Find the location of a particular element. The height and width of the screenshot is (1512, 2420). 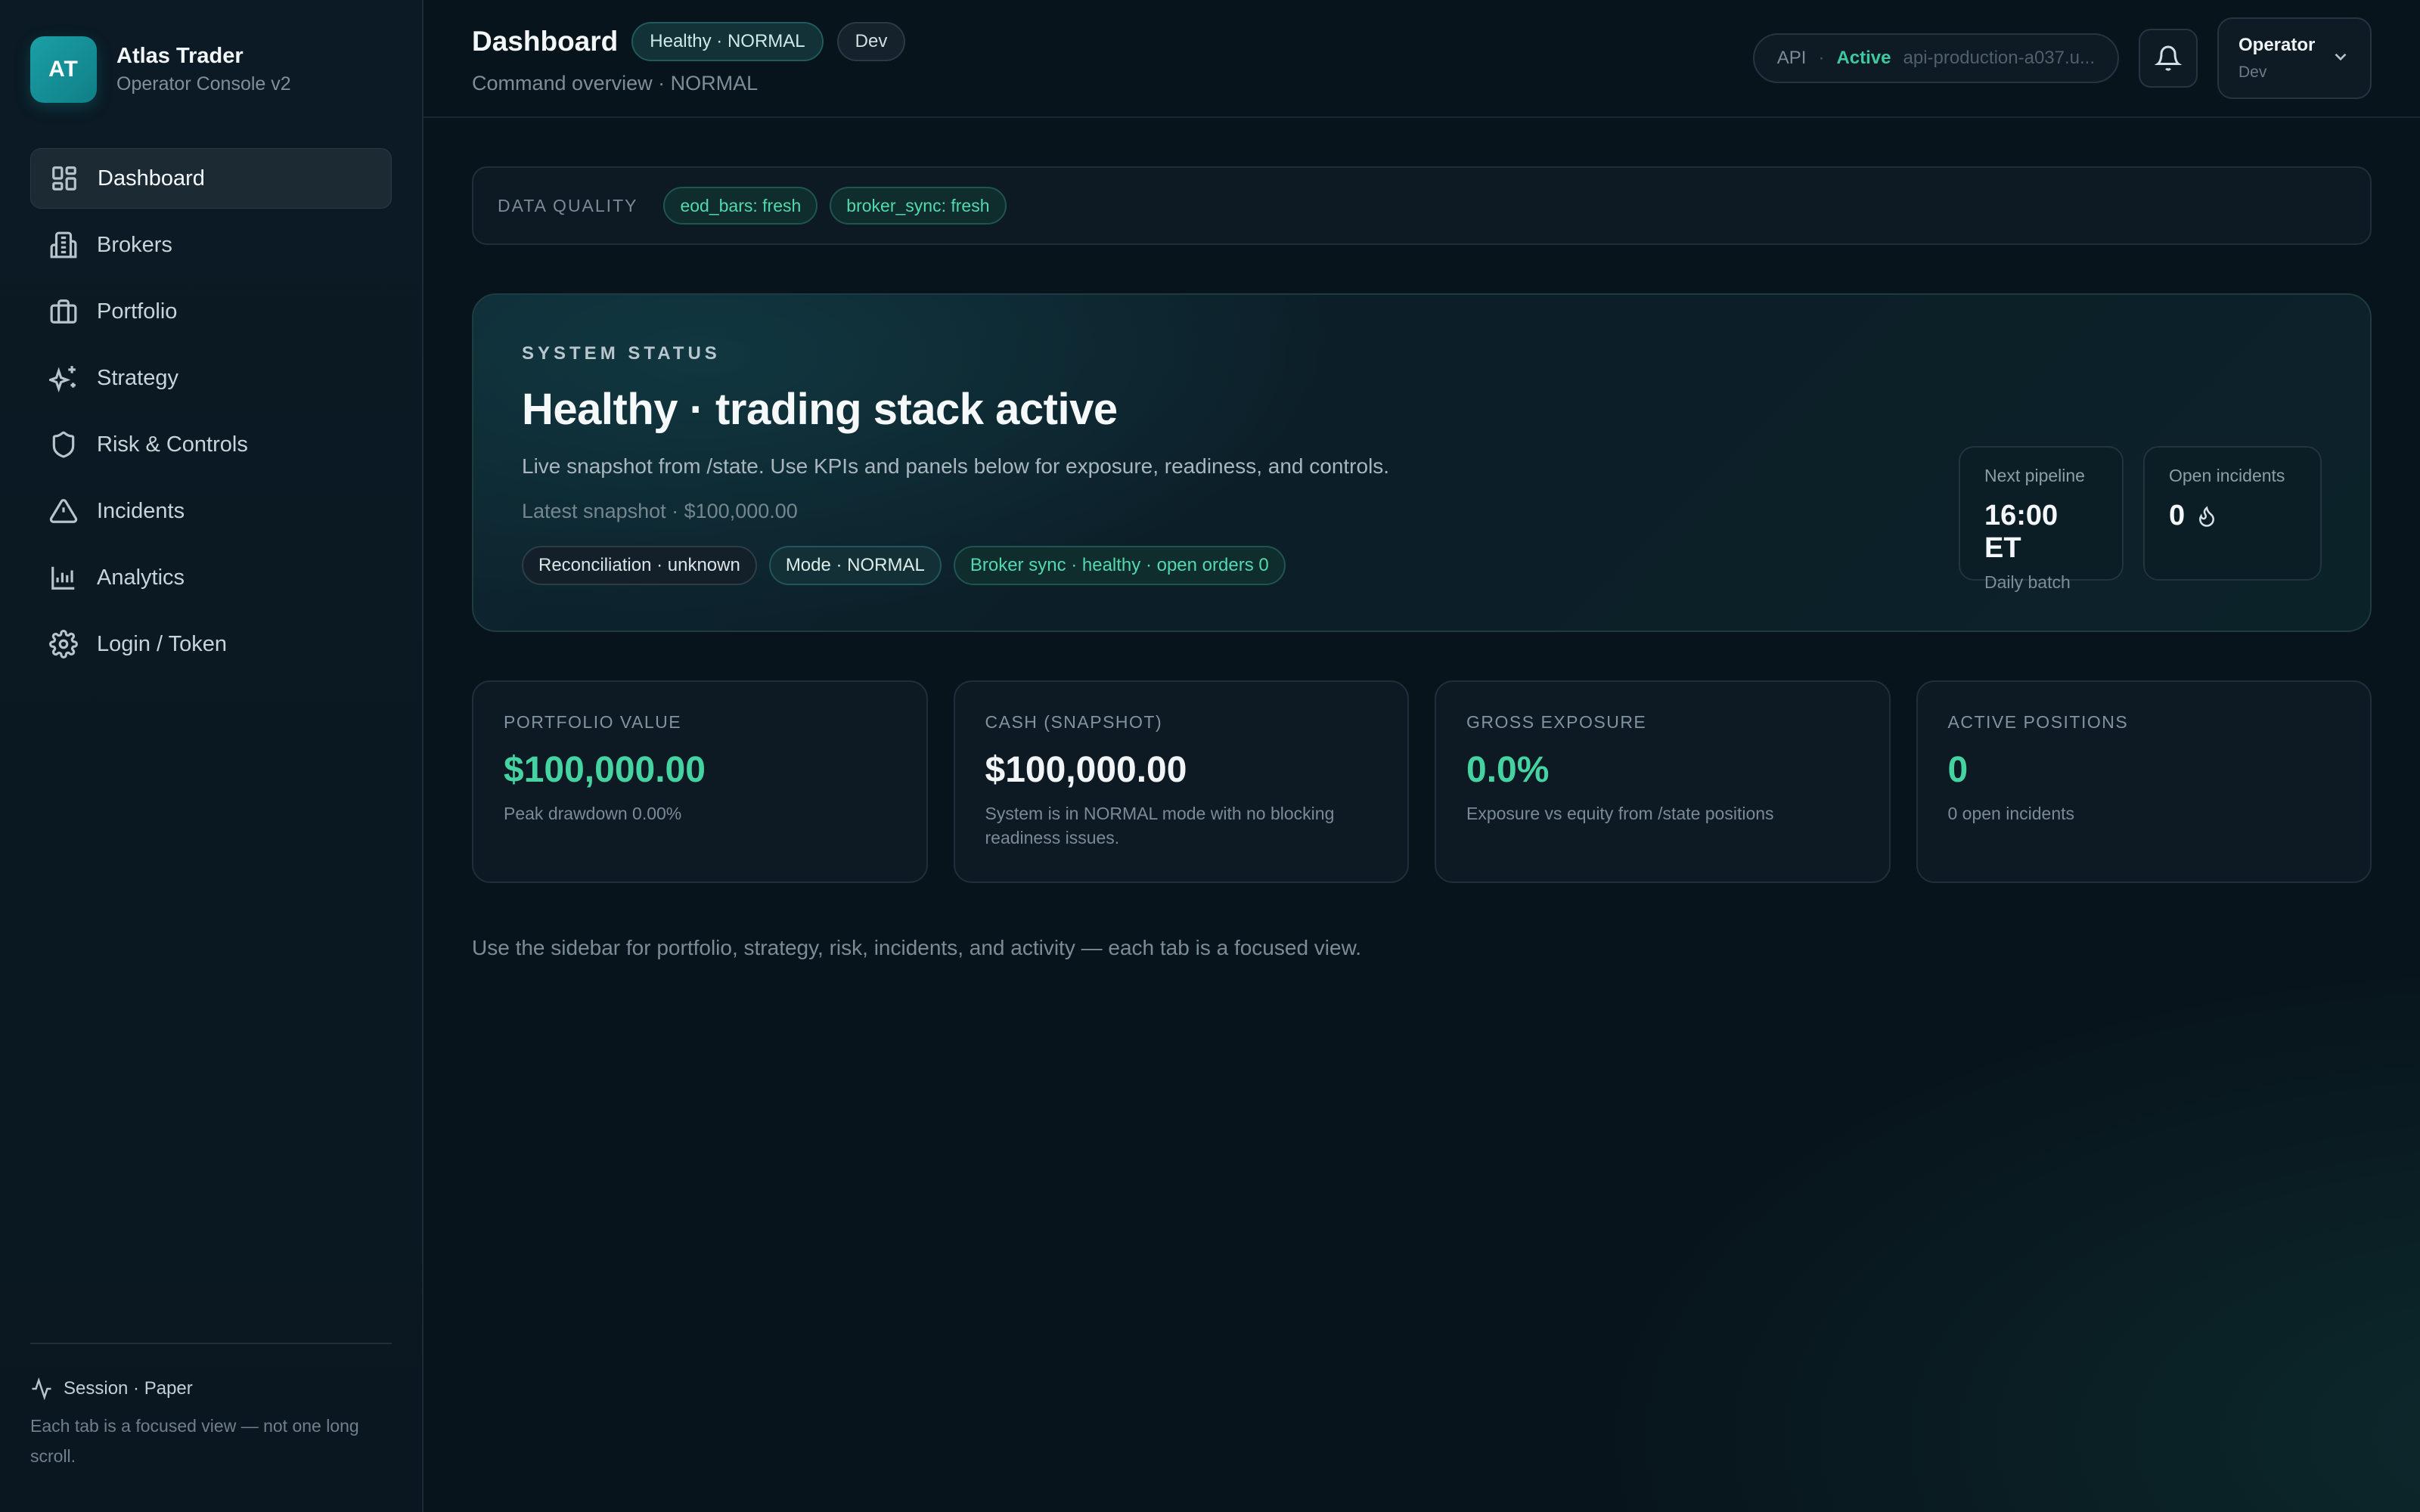

sidebar-item-label: Incidents is located at coordinates (141, 510).